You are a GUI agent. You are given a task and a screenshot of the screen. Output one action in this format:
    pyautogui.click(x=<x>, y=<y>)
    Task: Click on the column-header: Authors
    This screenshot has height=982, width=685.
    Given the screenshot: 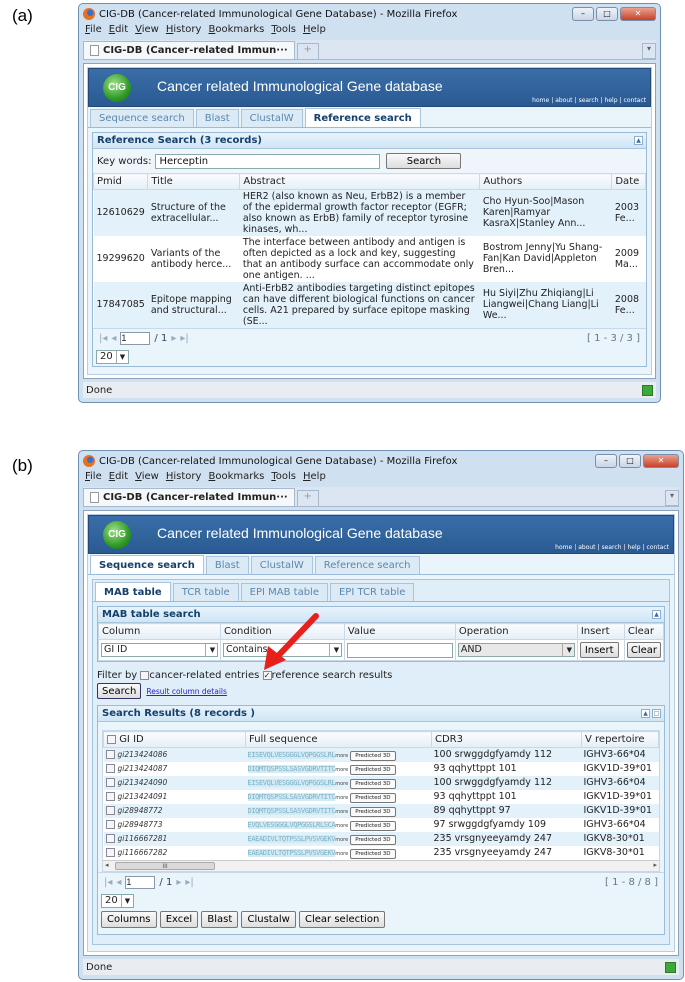 What is the action you would take?
    pyautogui.click(x=546, y=181)
    